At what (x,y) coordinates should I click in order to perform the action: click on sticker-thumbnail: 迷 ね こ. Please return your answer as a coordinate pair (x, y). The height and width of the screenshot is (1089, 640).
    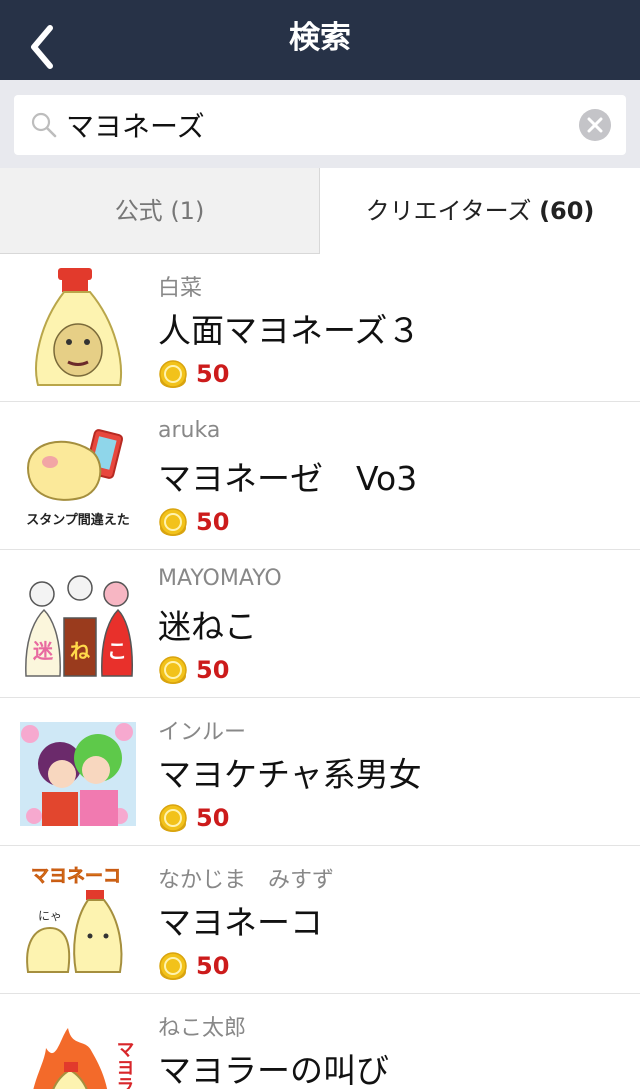
    Looking at the image, I should click on (78, 623).